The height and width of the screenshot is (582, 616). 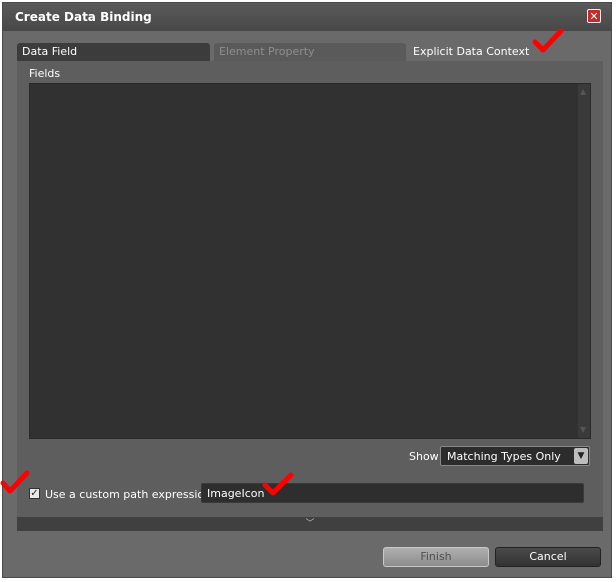 I want to click on checkmark-glyph: ✓, so click(x=34, y=493).